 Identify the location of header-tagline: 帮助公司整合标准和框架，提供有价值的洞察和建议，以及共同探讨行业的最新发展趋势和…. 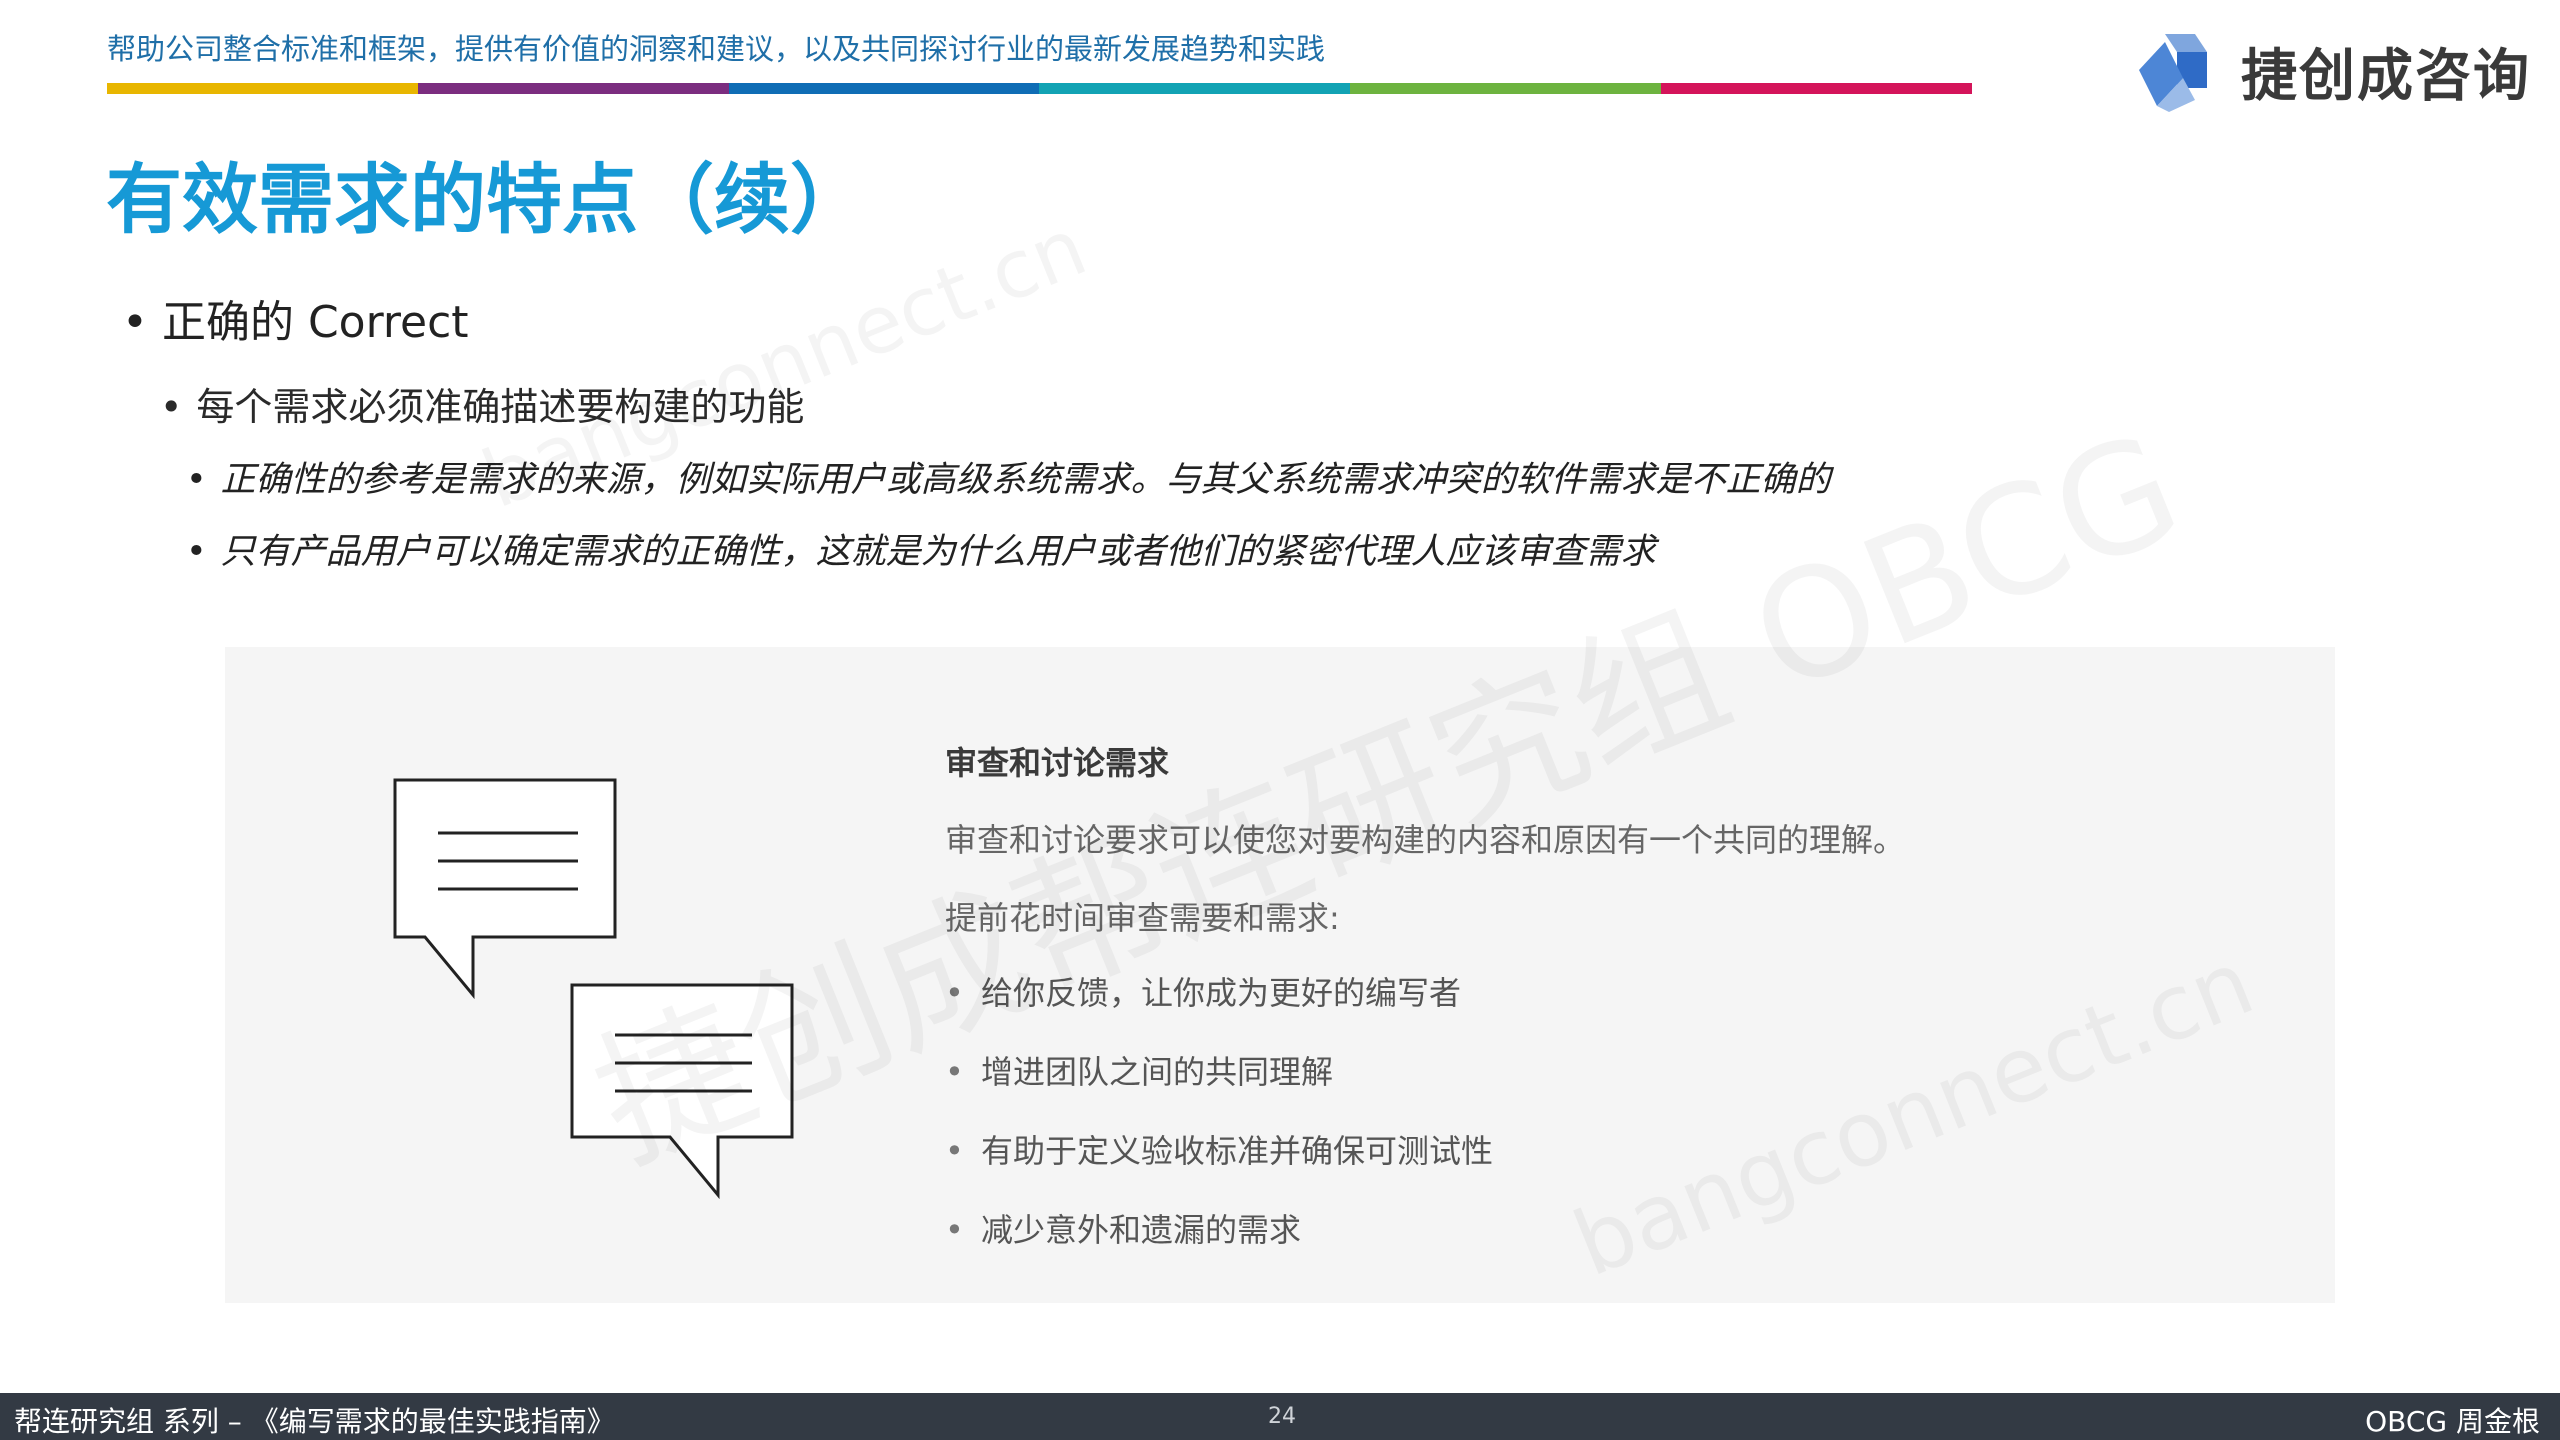
(716, 49).